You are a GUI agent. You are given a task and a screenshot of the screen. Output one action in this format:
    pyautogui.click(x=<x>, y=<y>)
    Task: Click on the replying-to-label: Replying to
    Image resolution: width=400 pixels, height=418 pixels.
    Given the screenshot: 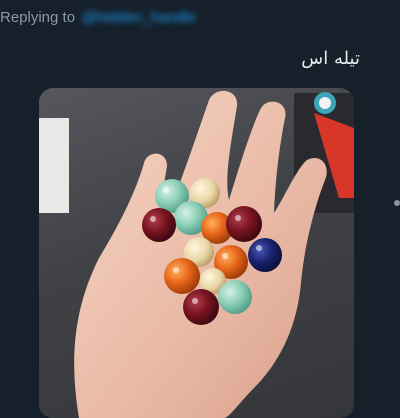 What is the action you would take?
    pyautogui.click(x=38, y=17)
    